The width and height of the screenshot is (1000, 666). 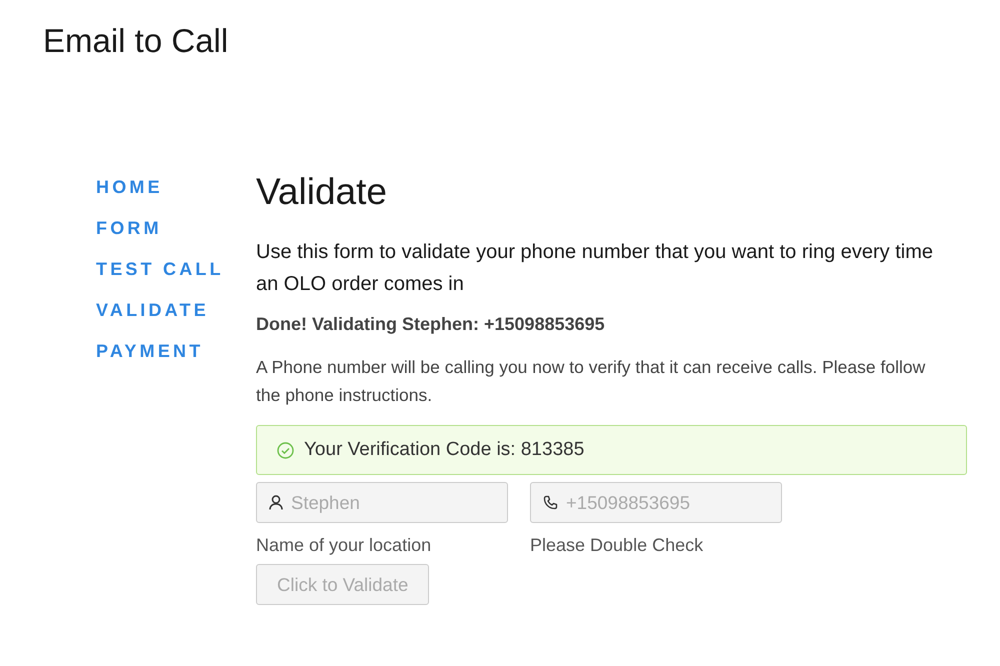 I want to click on field-label: Name of your location, so click(x=344, y=545).